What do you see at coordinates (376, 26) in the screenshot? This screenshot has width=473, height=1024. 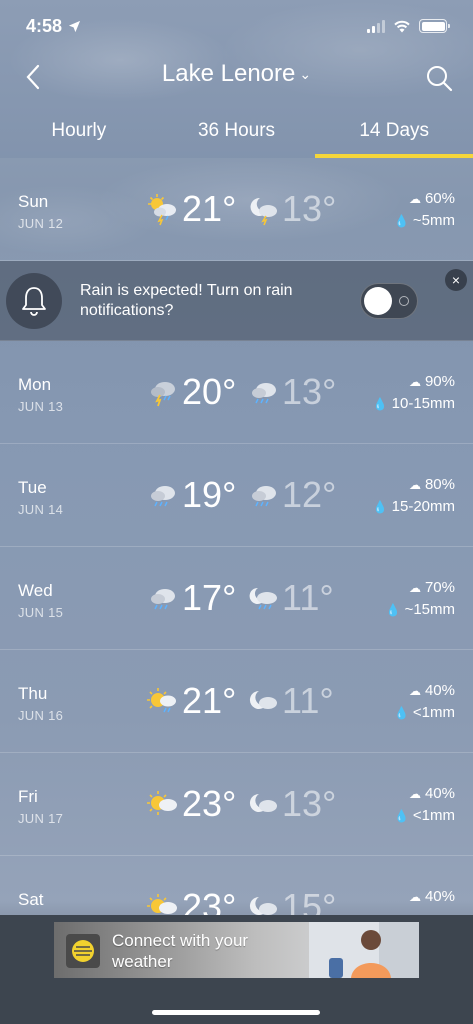 I see `cellular-signal-icon` at bounding box center [376, 26].